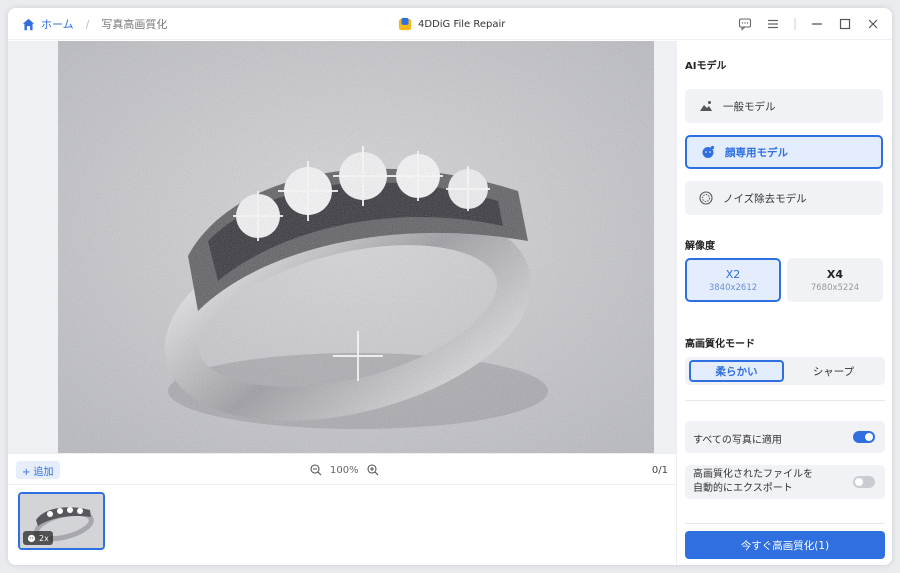  I want to click on zoom-level: 100%, so click(344, 470).